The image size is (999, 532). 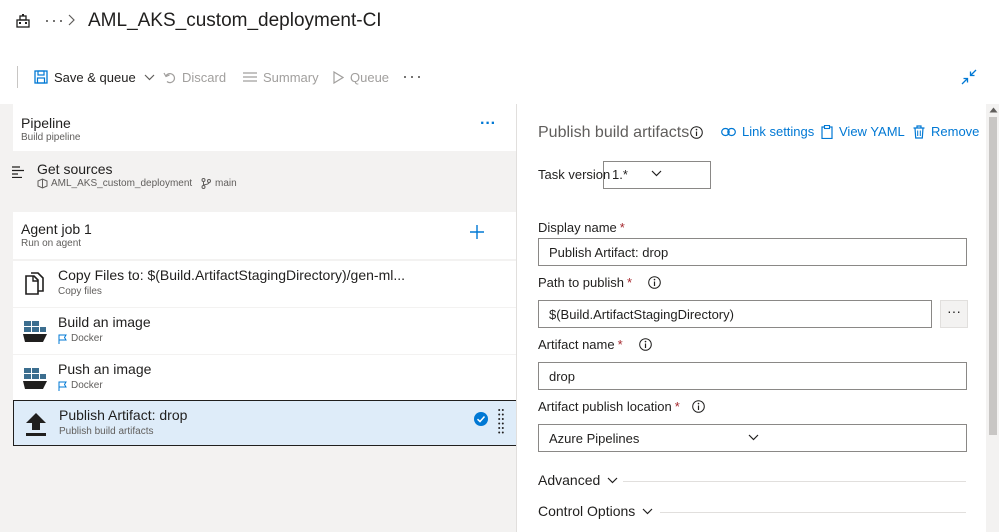 What do you see at coordinates (955, 131) in the screenshot?
I see `remove-label: Remove` at bounding box center [955, 131].